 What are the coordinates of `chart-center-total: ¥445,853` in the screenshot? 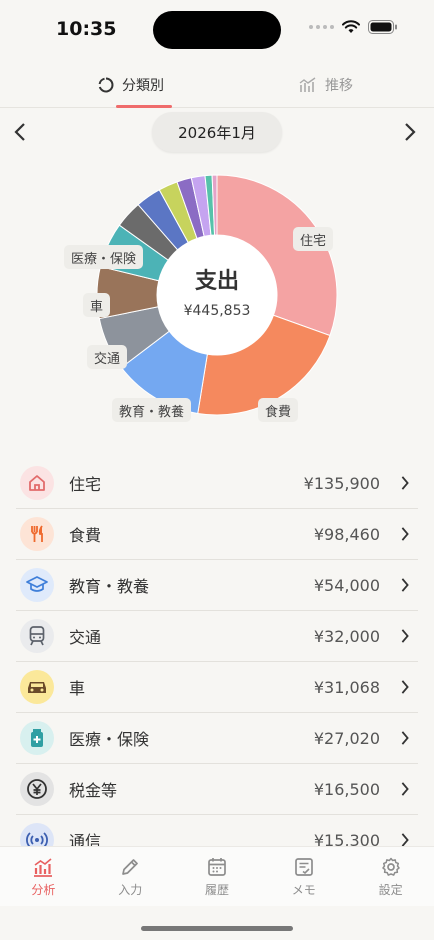 It's located at (217, 311).